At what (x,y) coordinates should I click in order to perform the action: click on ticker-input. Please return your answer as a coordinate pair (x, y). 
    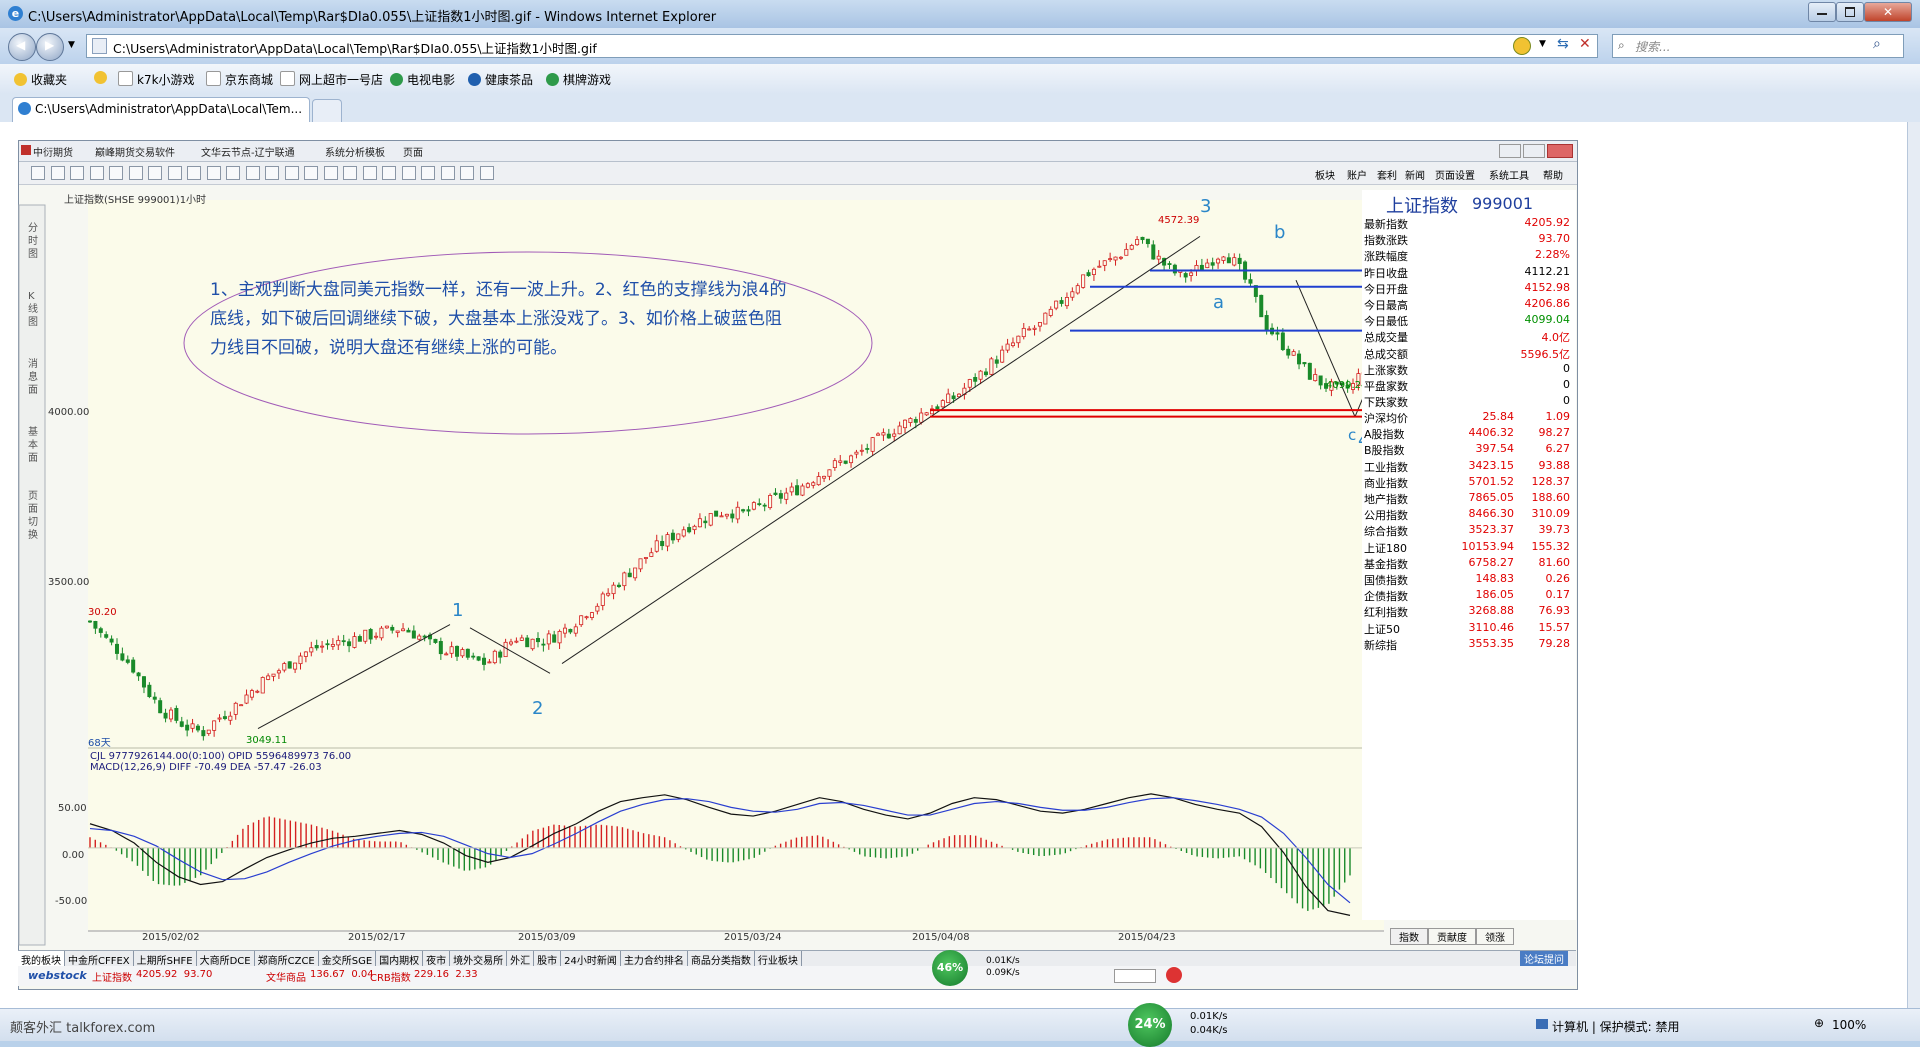
    Looking at the image, I should click on (1135, 976).